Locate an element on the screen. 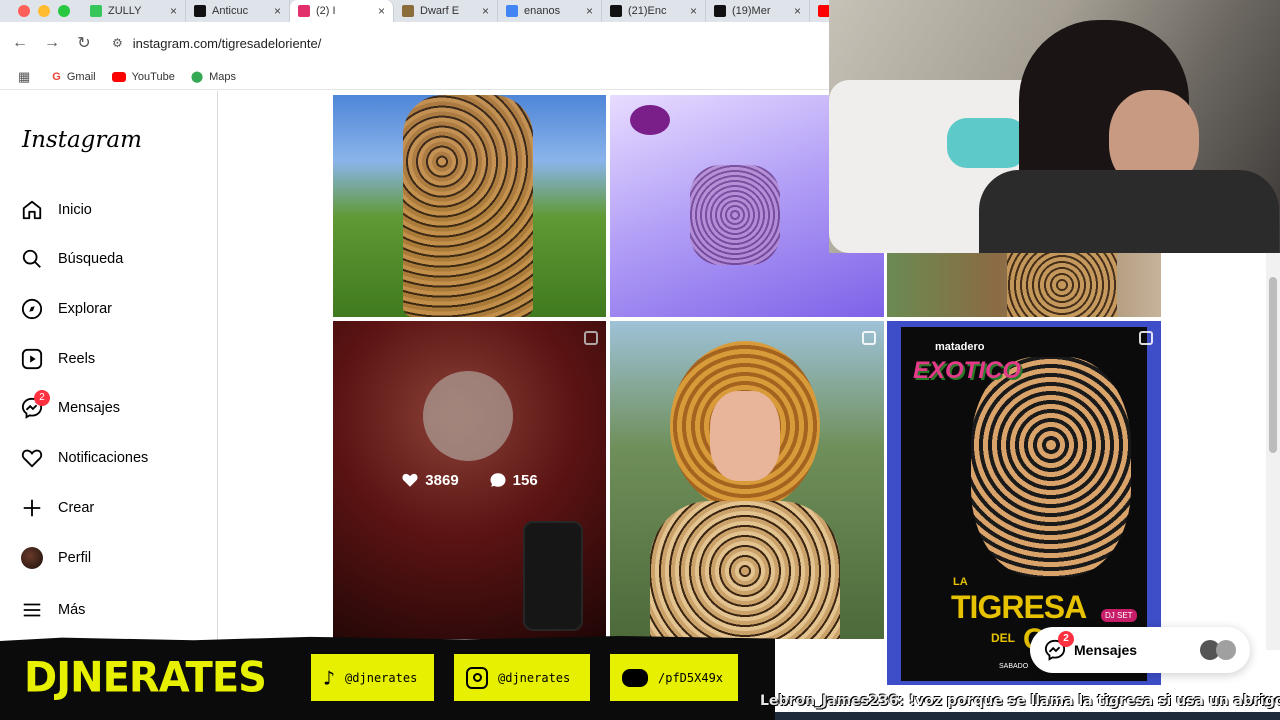  nav-inicio: Inicio is located at coordinates (56, 210).